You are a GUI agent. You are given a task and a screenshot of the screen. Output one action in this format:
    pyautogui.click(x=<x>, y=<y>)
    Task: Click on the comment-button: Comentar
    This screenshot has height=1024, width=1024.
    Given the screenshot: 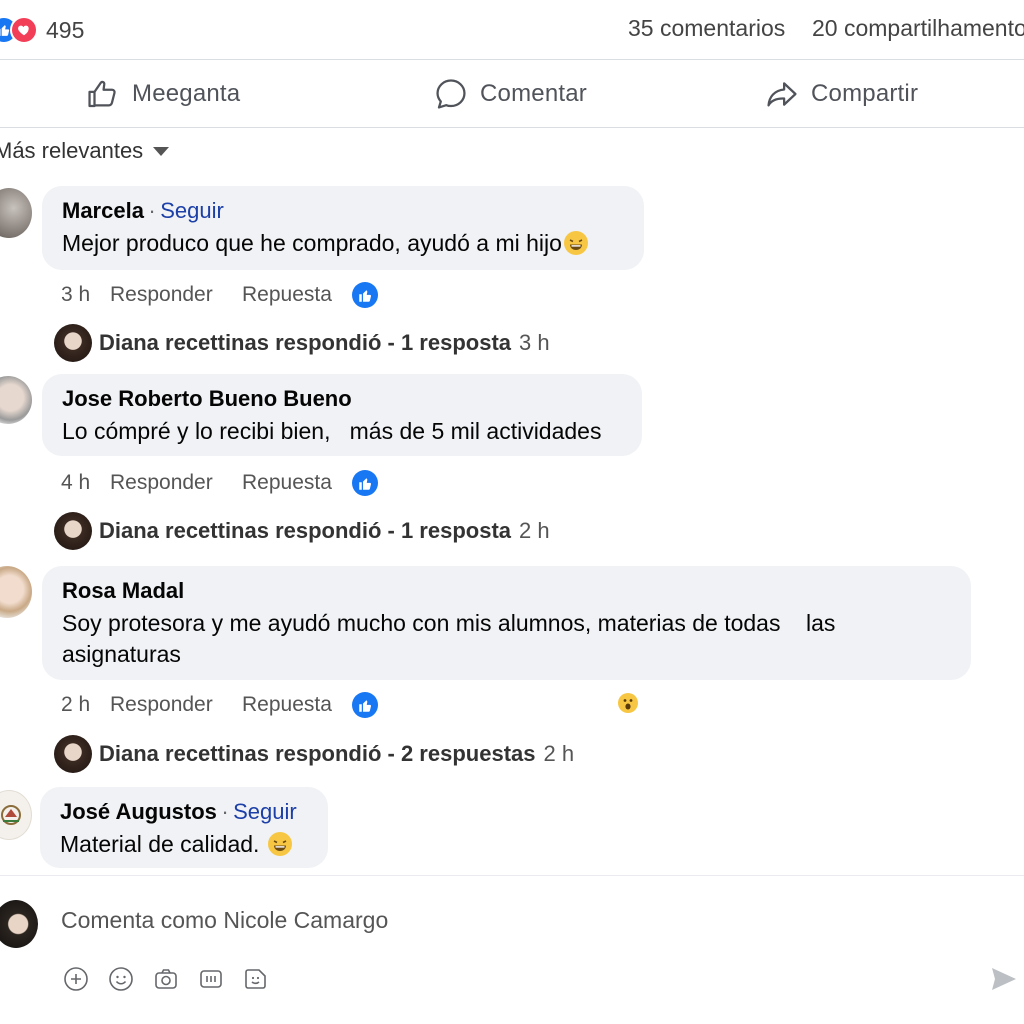 What is the action you would take?
    pyautogui.click(x=510, y=94)
    